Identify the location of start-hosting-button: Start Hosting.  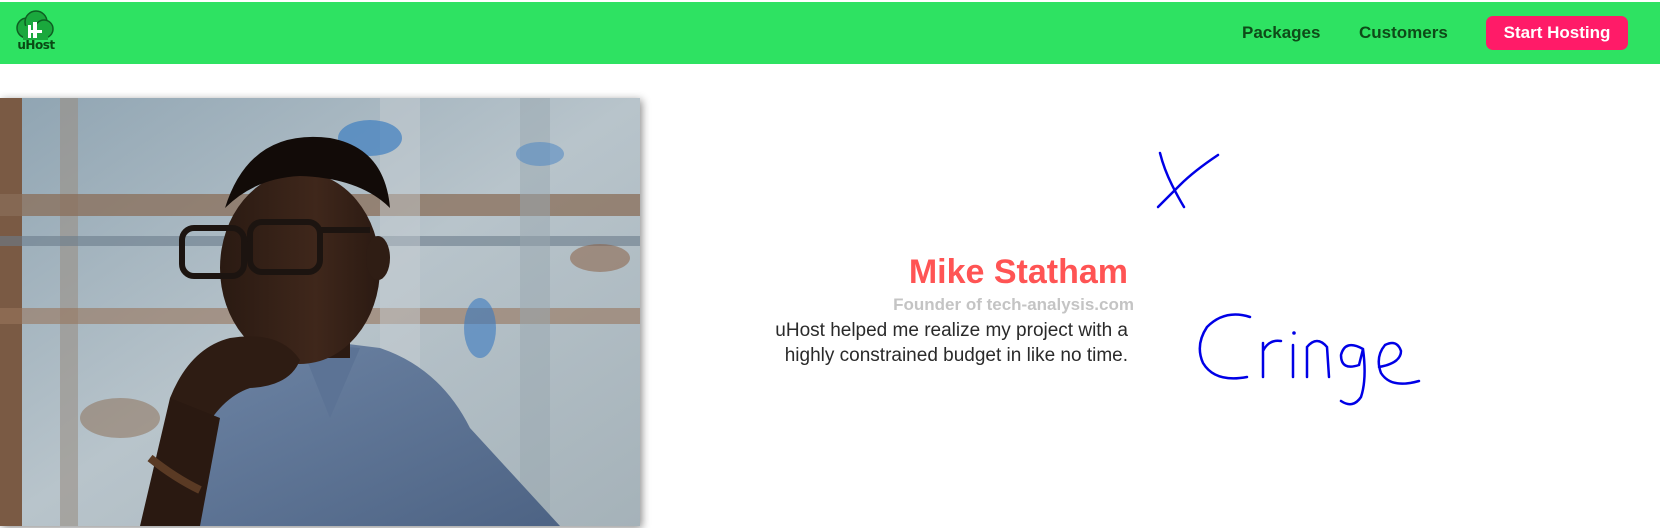
(1557, 33).